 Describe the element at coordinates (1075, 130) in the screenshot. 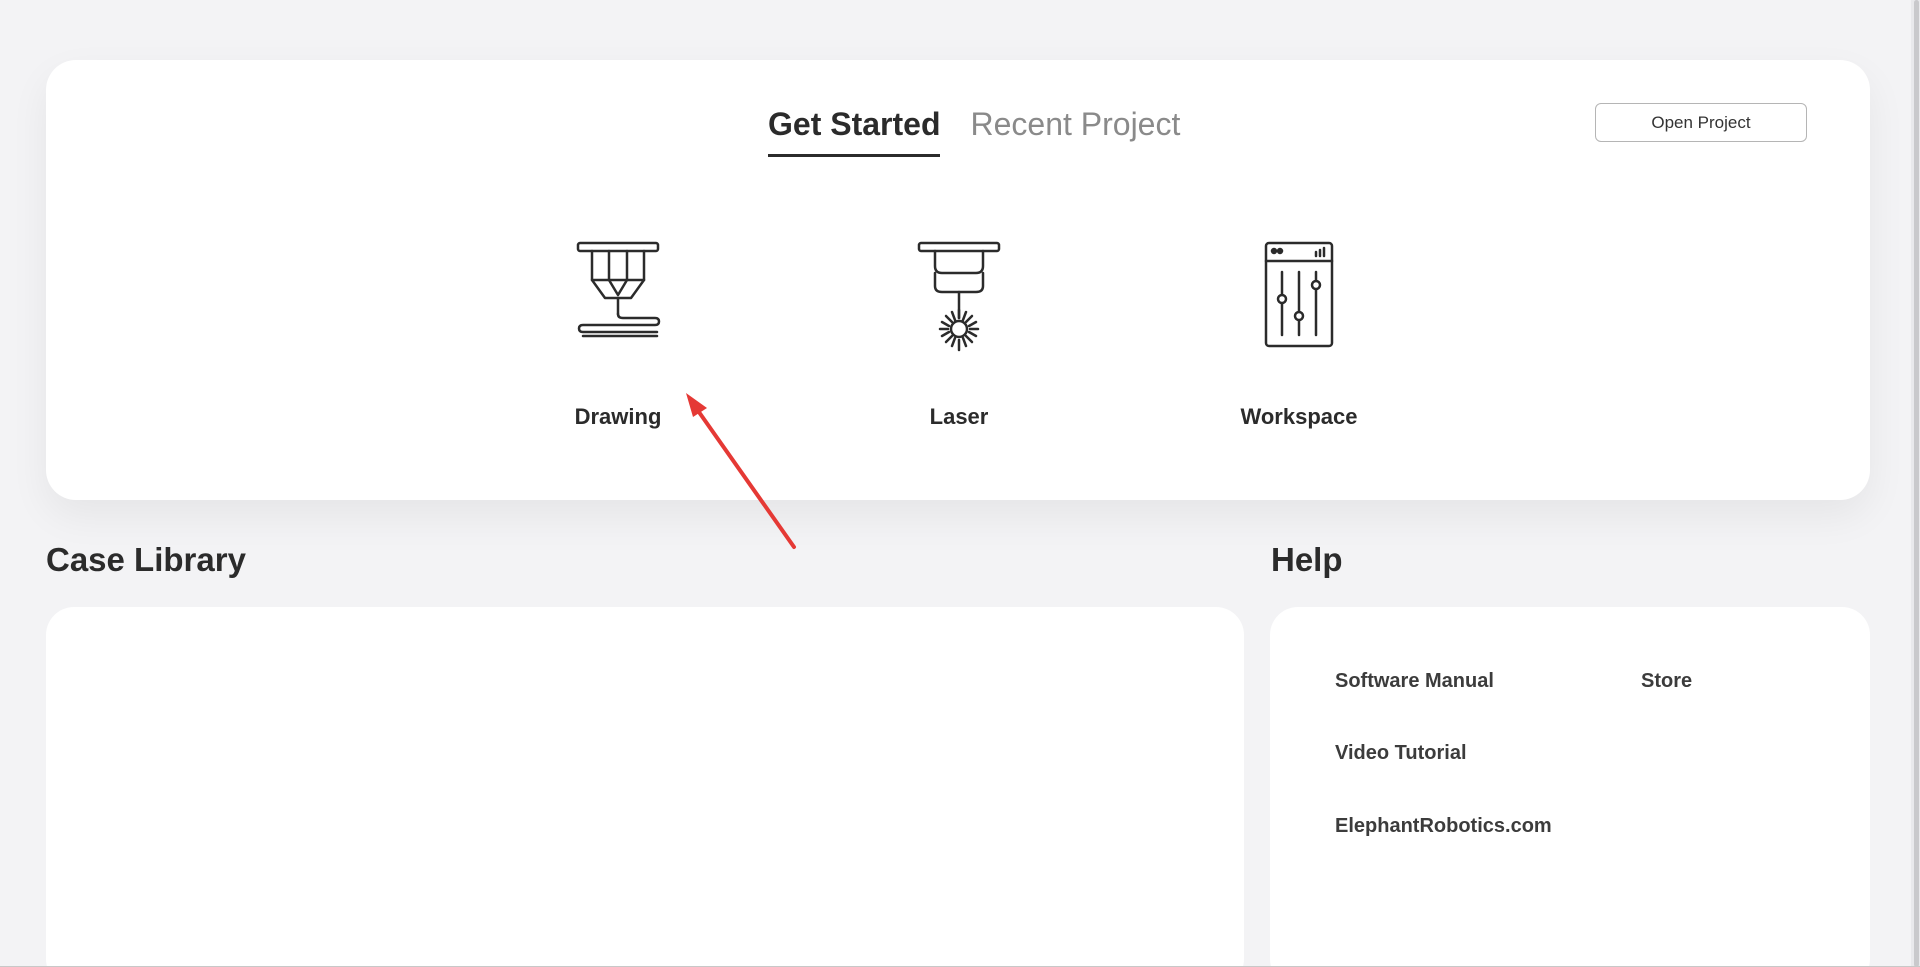

I see `tab-recent-project: Recent Project` at that location.